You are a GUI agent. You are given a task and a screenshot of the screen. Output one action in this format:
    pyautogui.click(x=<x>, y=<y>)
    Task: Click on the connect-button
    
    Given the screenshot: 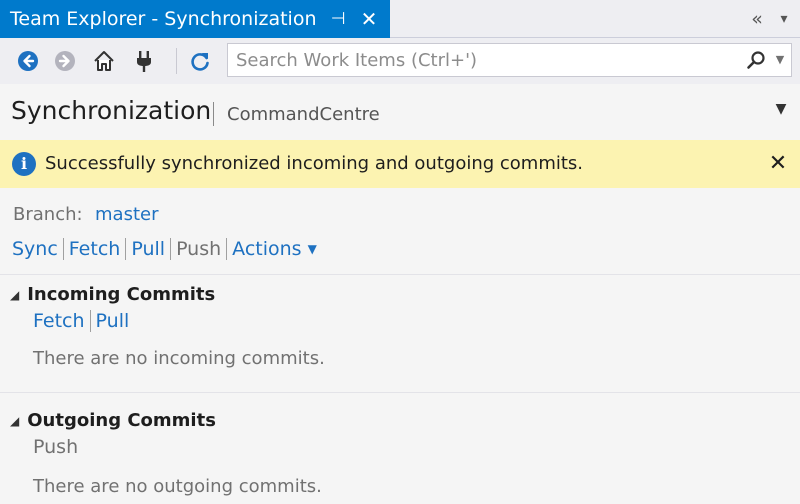 What is the action you would take?
    pyautogui.click(x=144, y=61)
    